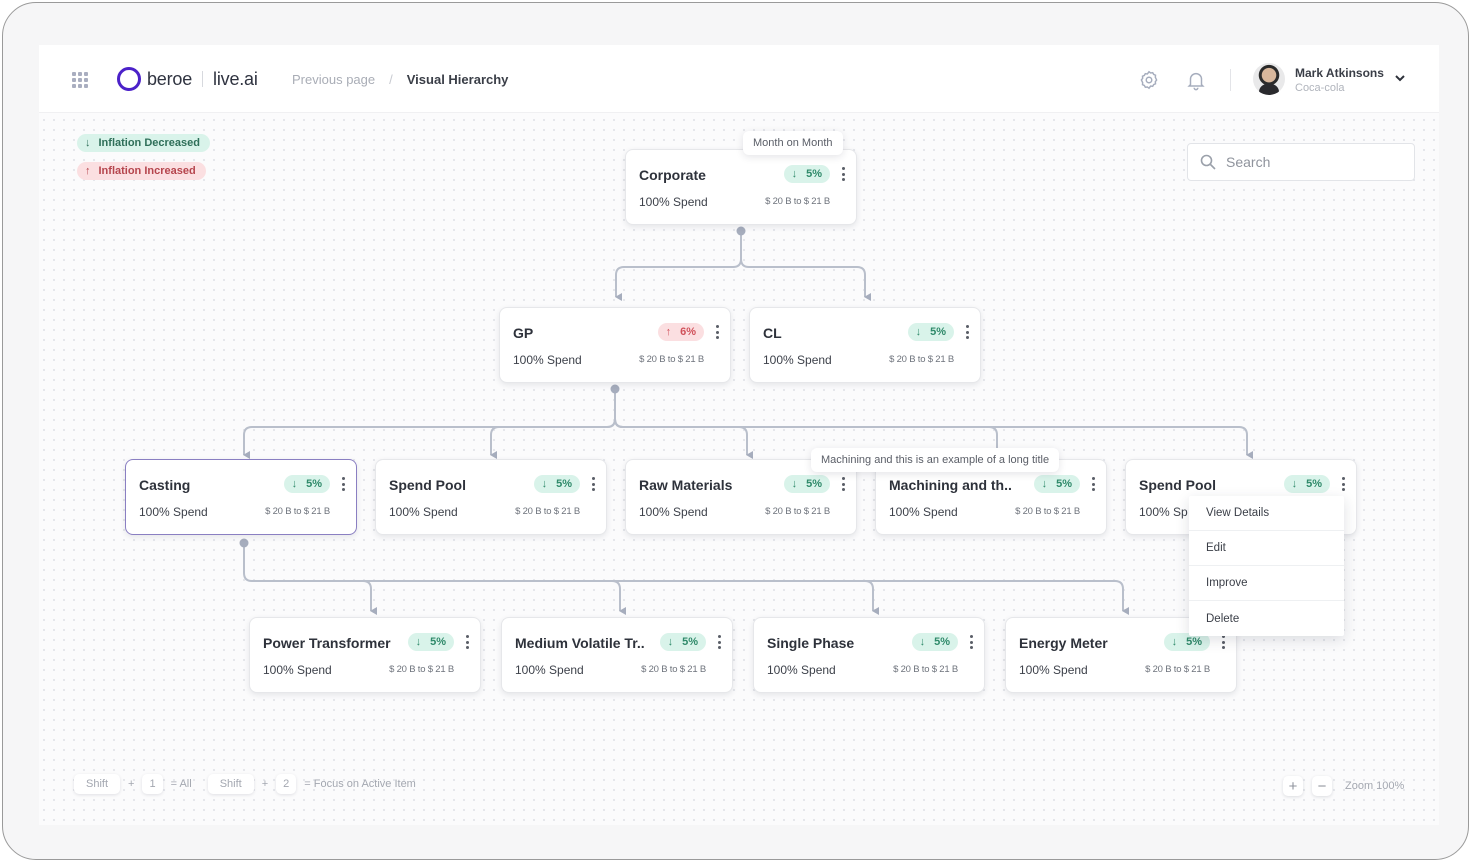  Describe the element at coordinates (360, 784) in the screenshot. I see `shortcut-result-focus: = Focus on Active Item` at that location.